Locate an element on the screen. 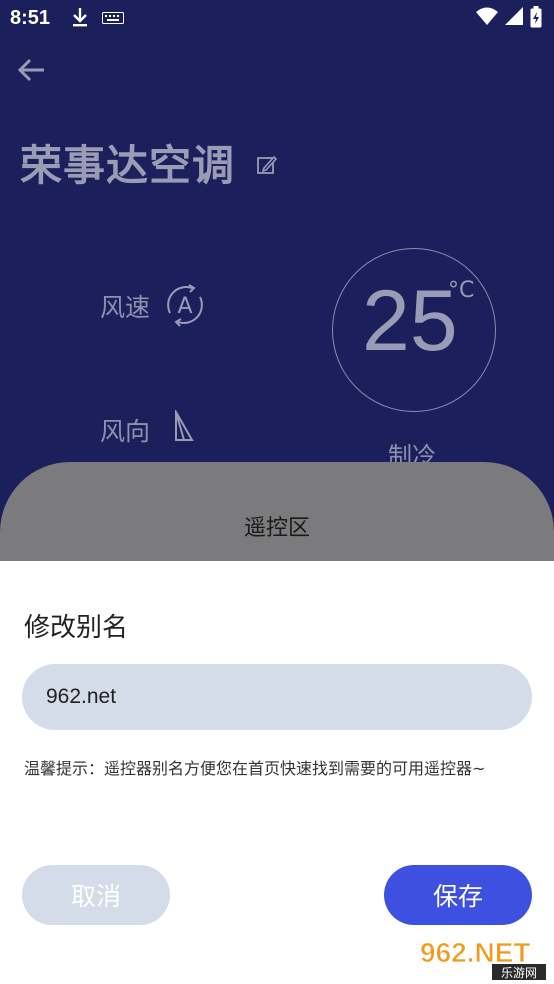 The height and width of the screenshot is (984, 554). watermark-logo: 962.NET 乐游网 is located at coordinates (481, 959).